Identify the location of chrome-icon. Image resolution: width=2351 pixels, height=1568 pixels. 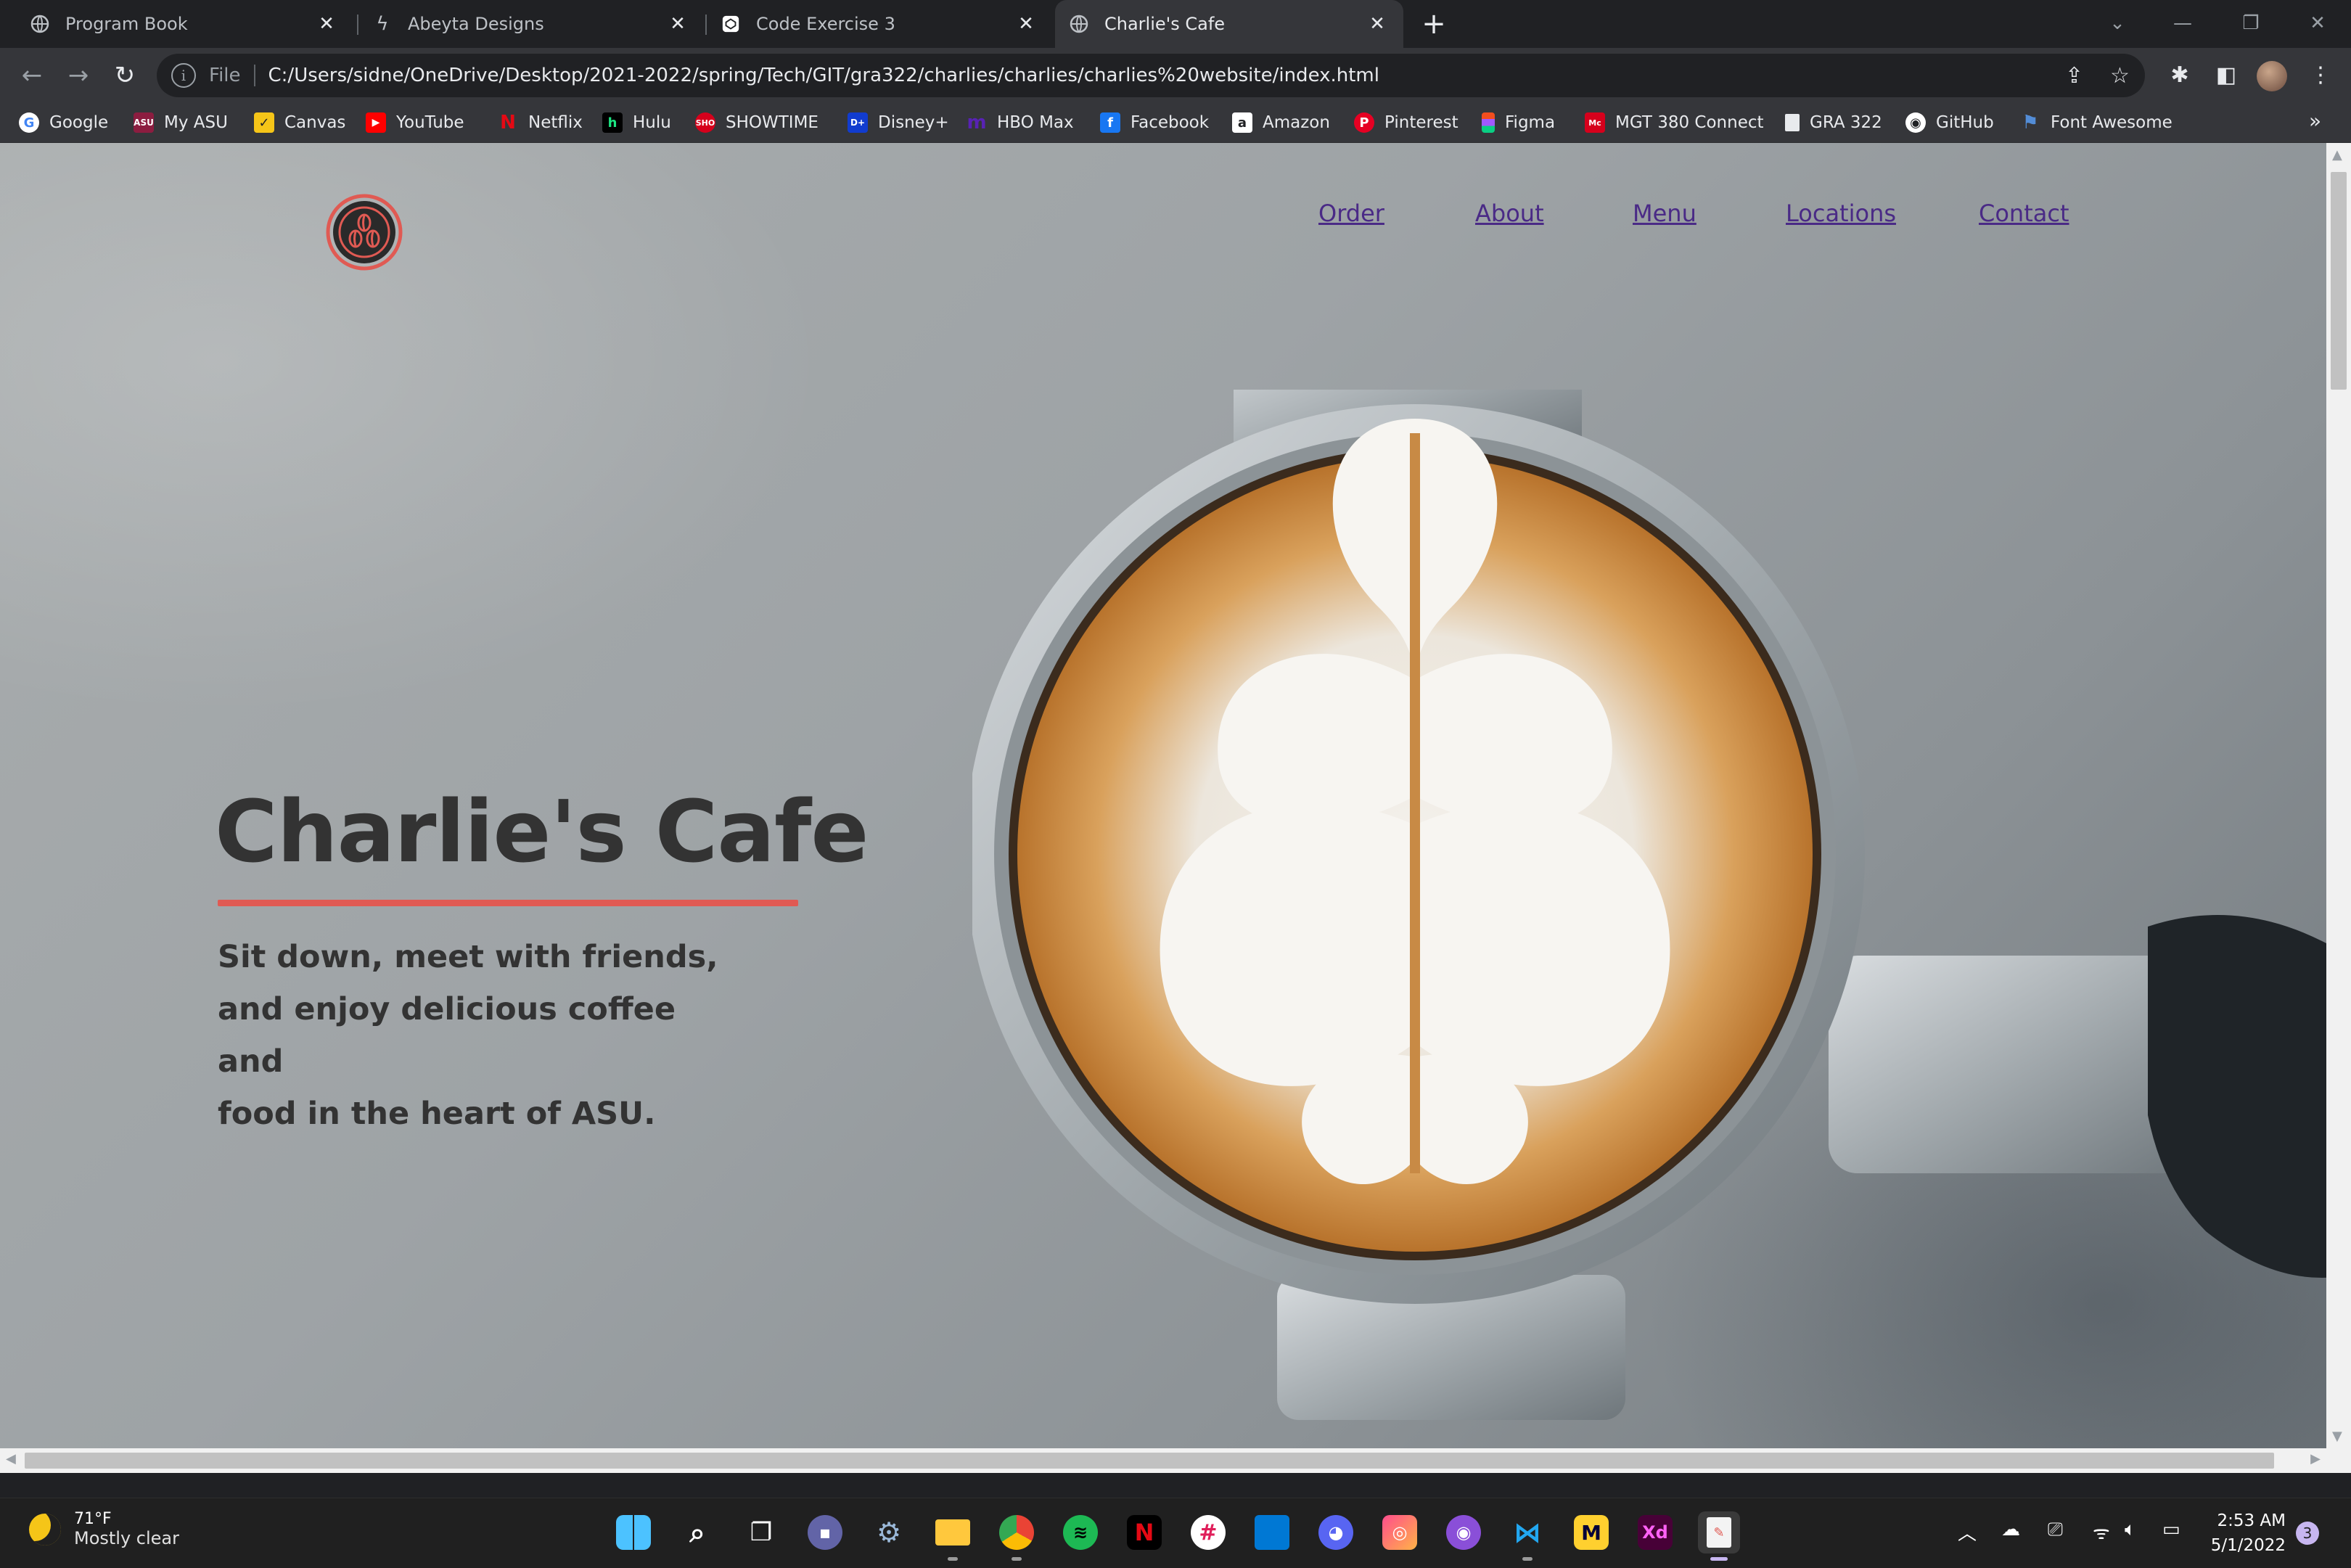
(1017, 1536).